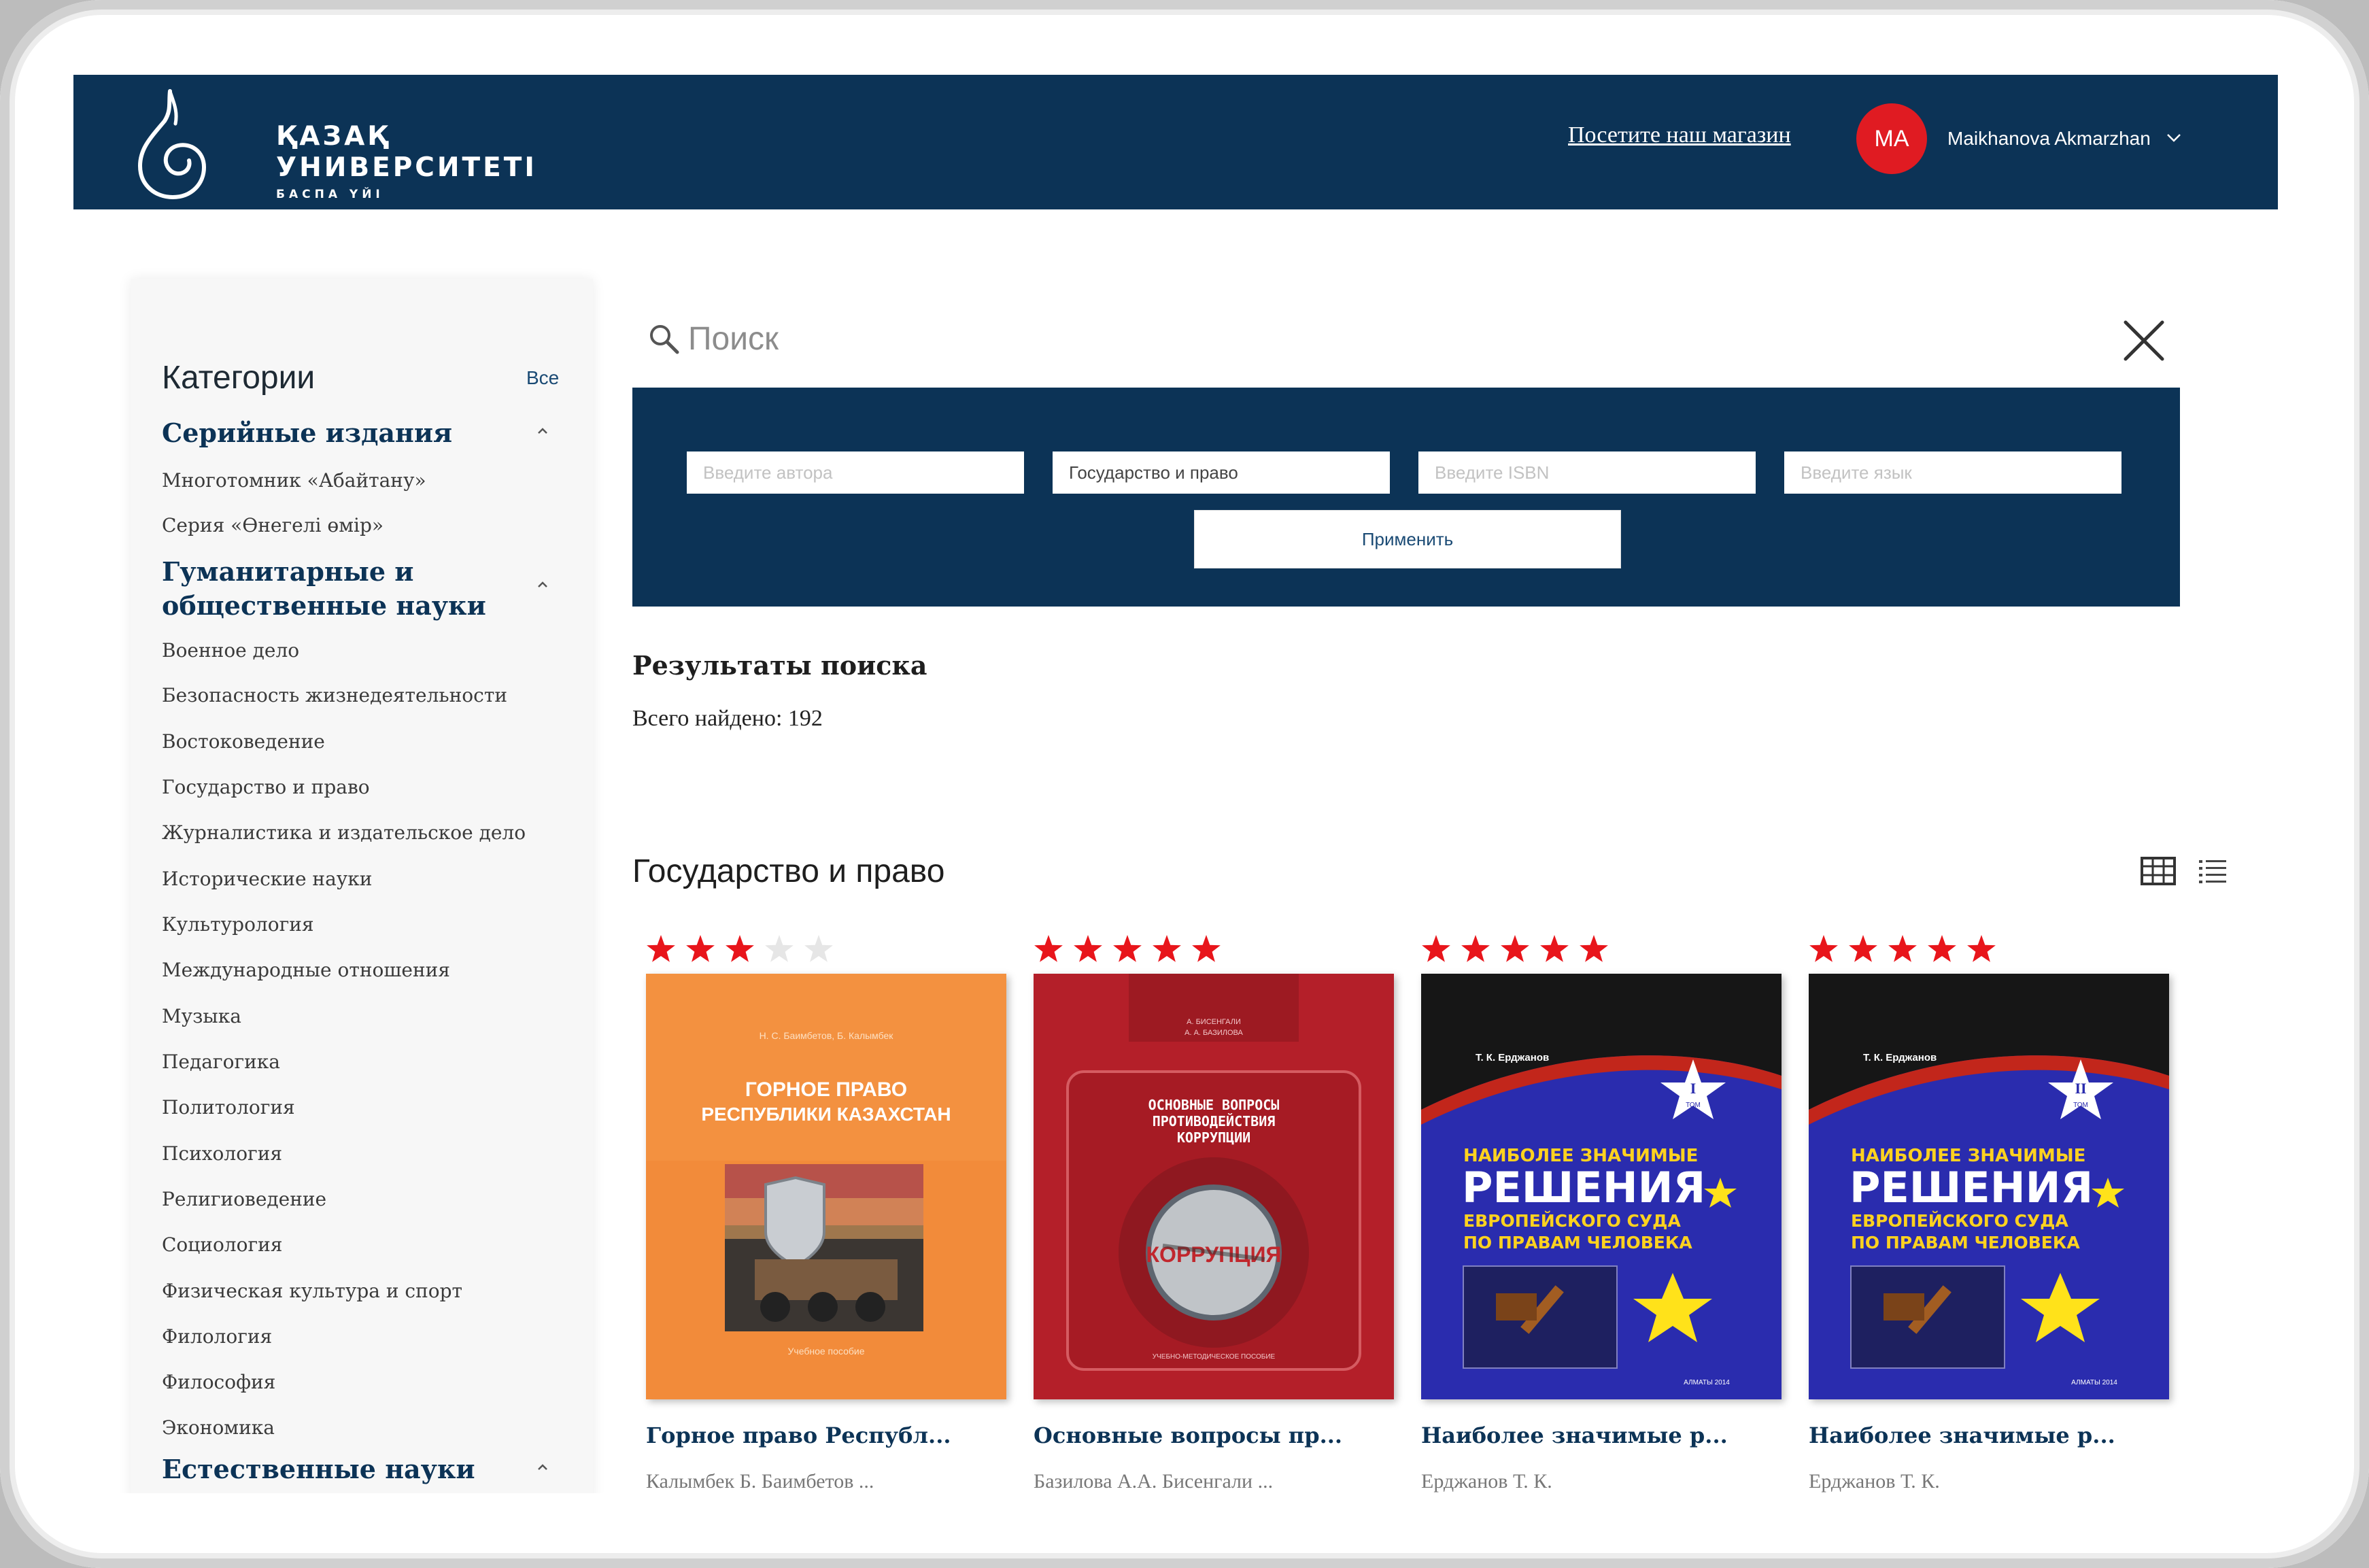 This screenshot has width=2369, height=1568. Describe the element at coordinates (230, 650) in the screenshot. I see `sidebar-item: Военное дело` at that location.